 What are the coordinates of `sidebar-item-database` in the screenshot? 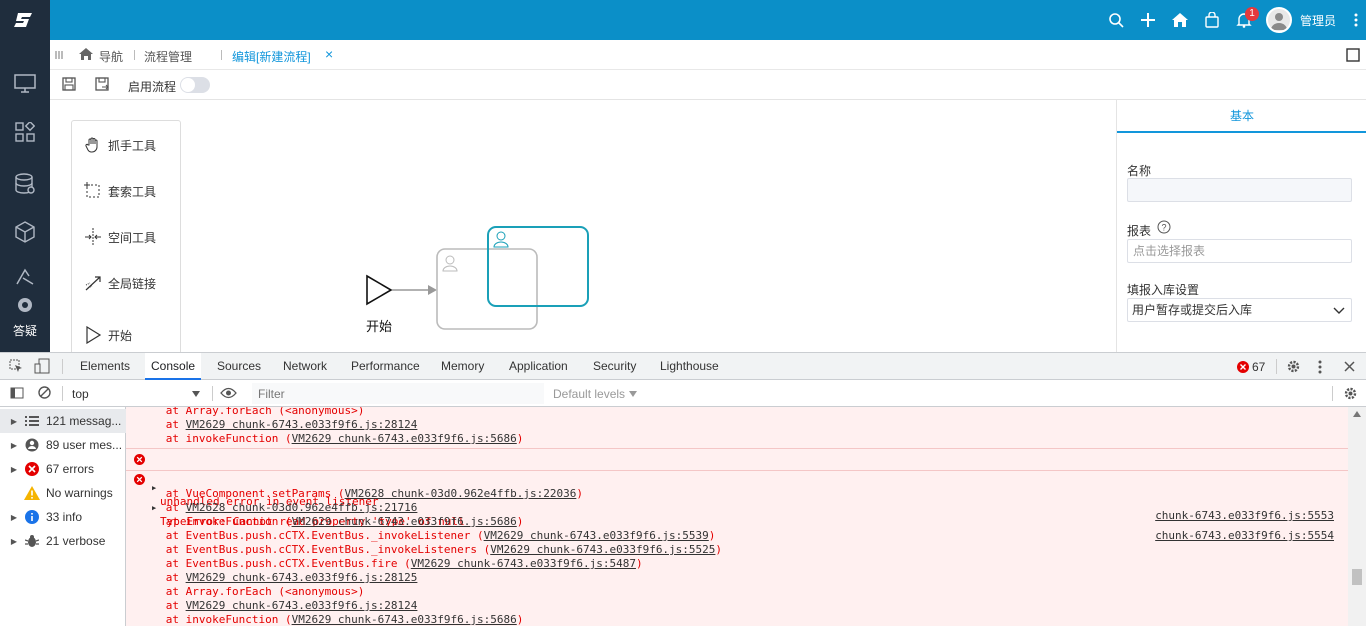 It's located at (25, 184).